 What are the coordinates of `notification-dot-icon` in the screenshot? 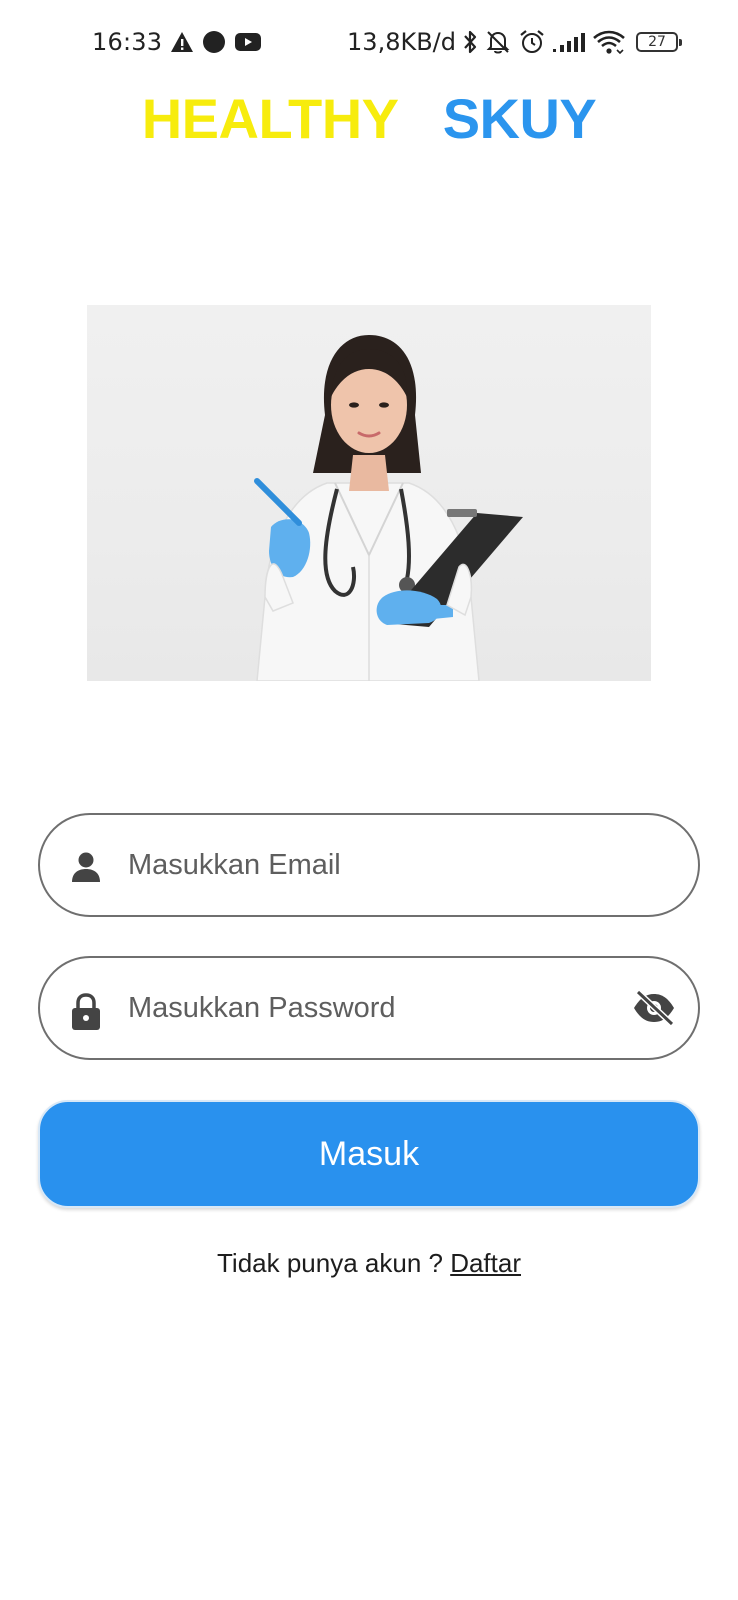 It's located at (214, 42).